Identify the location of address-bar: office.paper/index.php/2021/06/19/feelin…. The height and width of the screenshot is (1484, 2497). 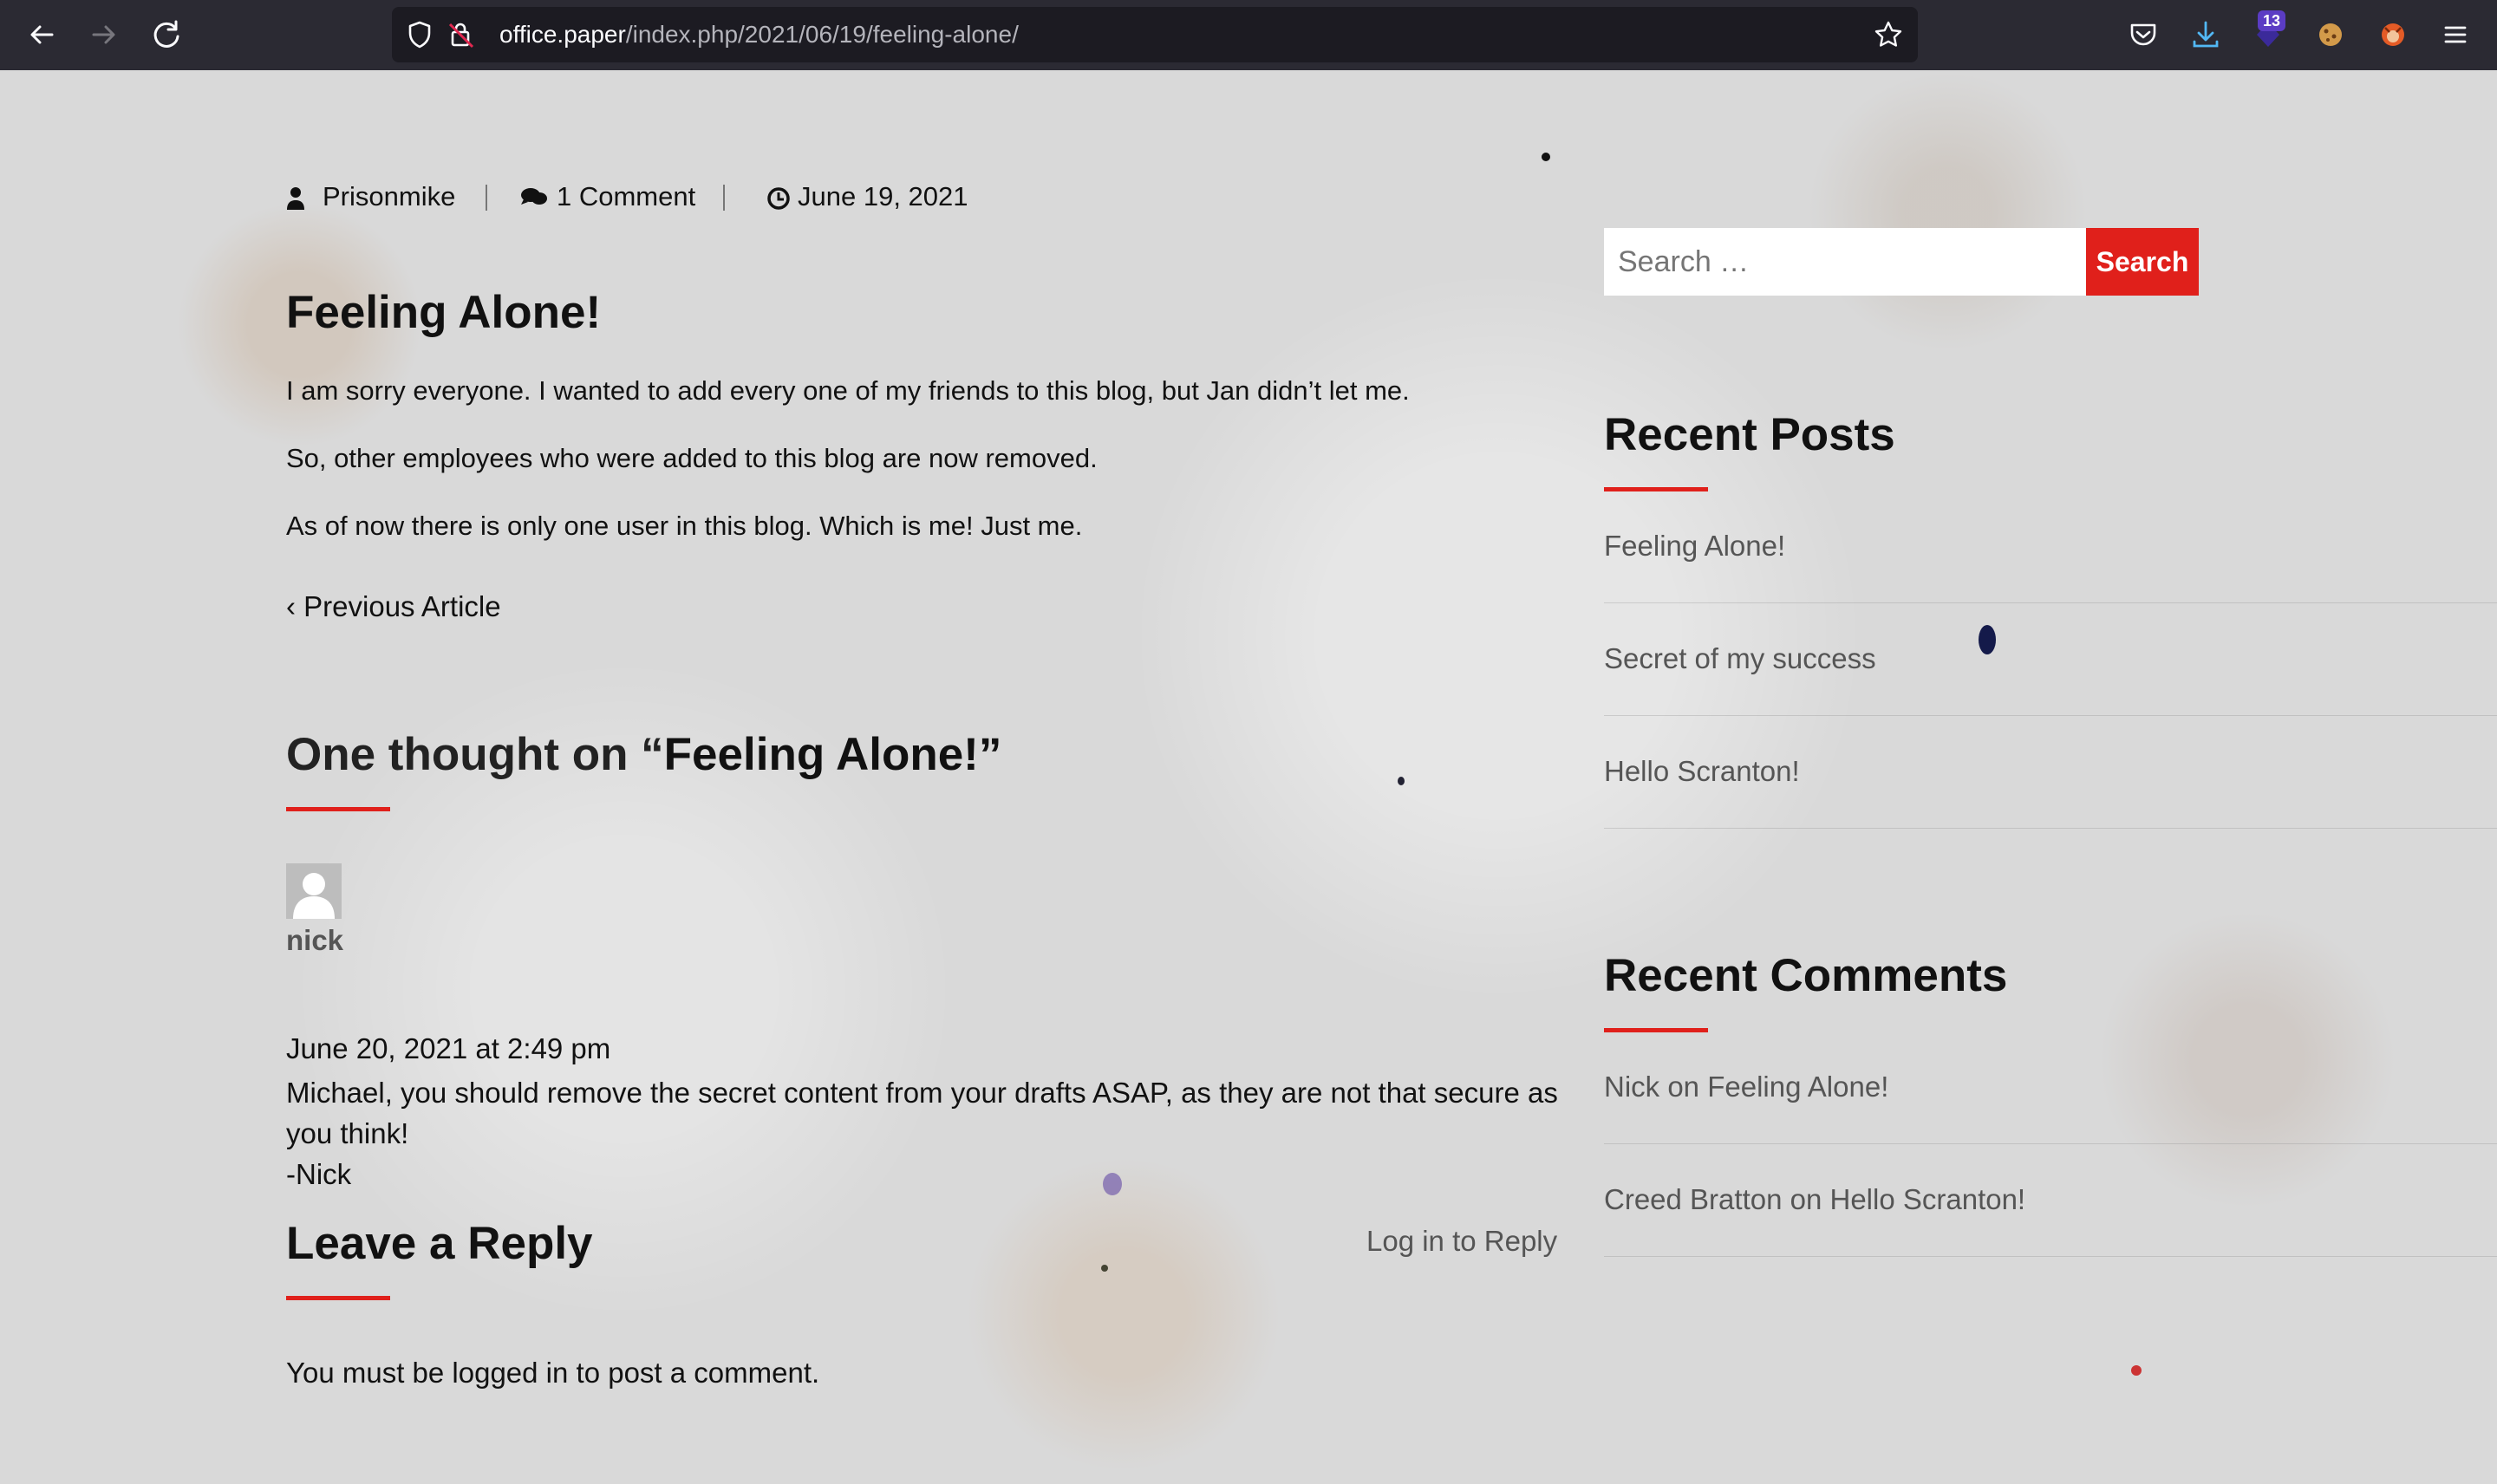
(1155, 34).